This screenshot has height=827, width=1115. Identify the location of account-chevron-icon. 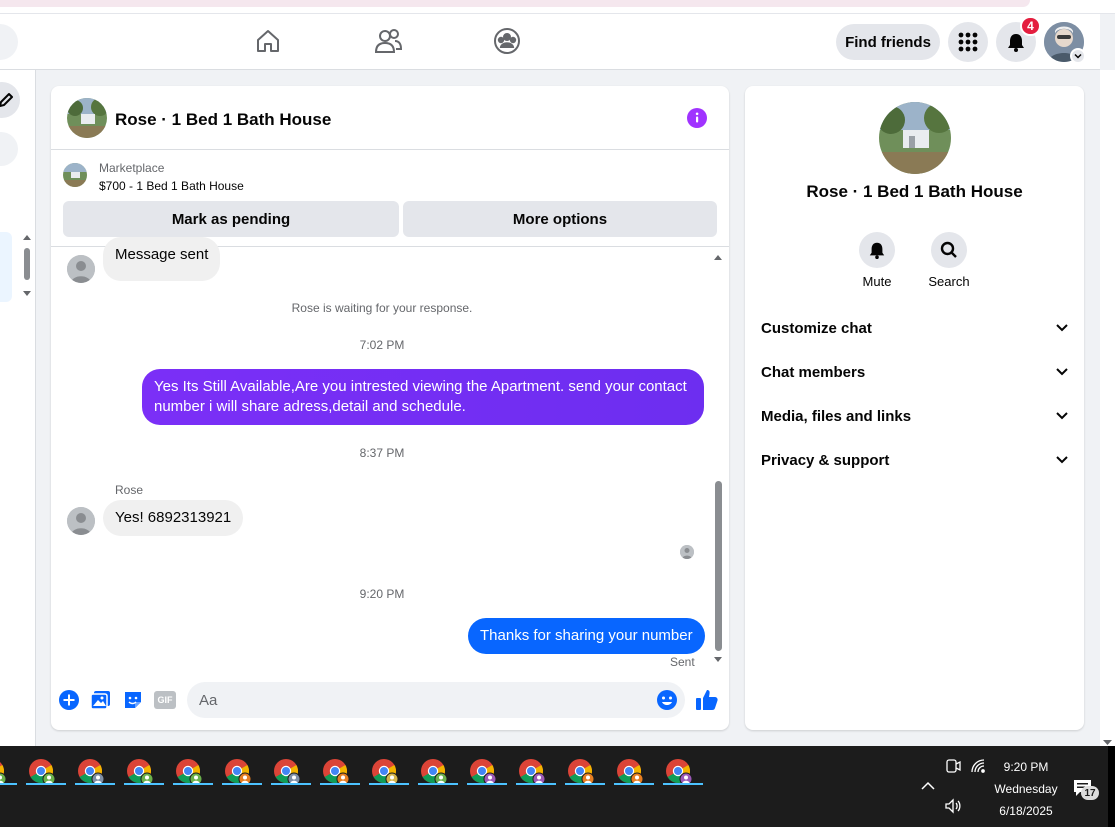
(1078, 56).